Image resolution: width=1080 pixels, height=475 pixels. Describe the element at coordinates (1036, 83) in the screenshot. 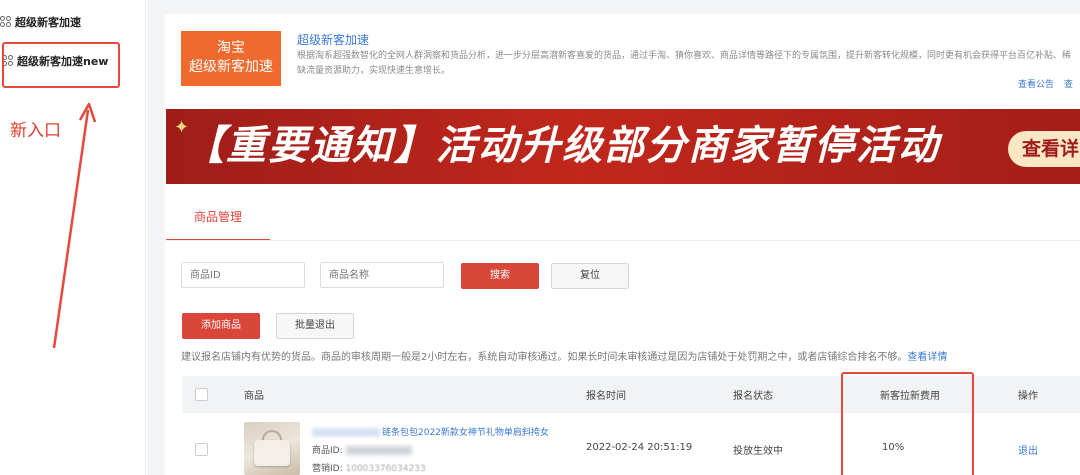

I see `view-notice-link: 查看公告` at that location.